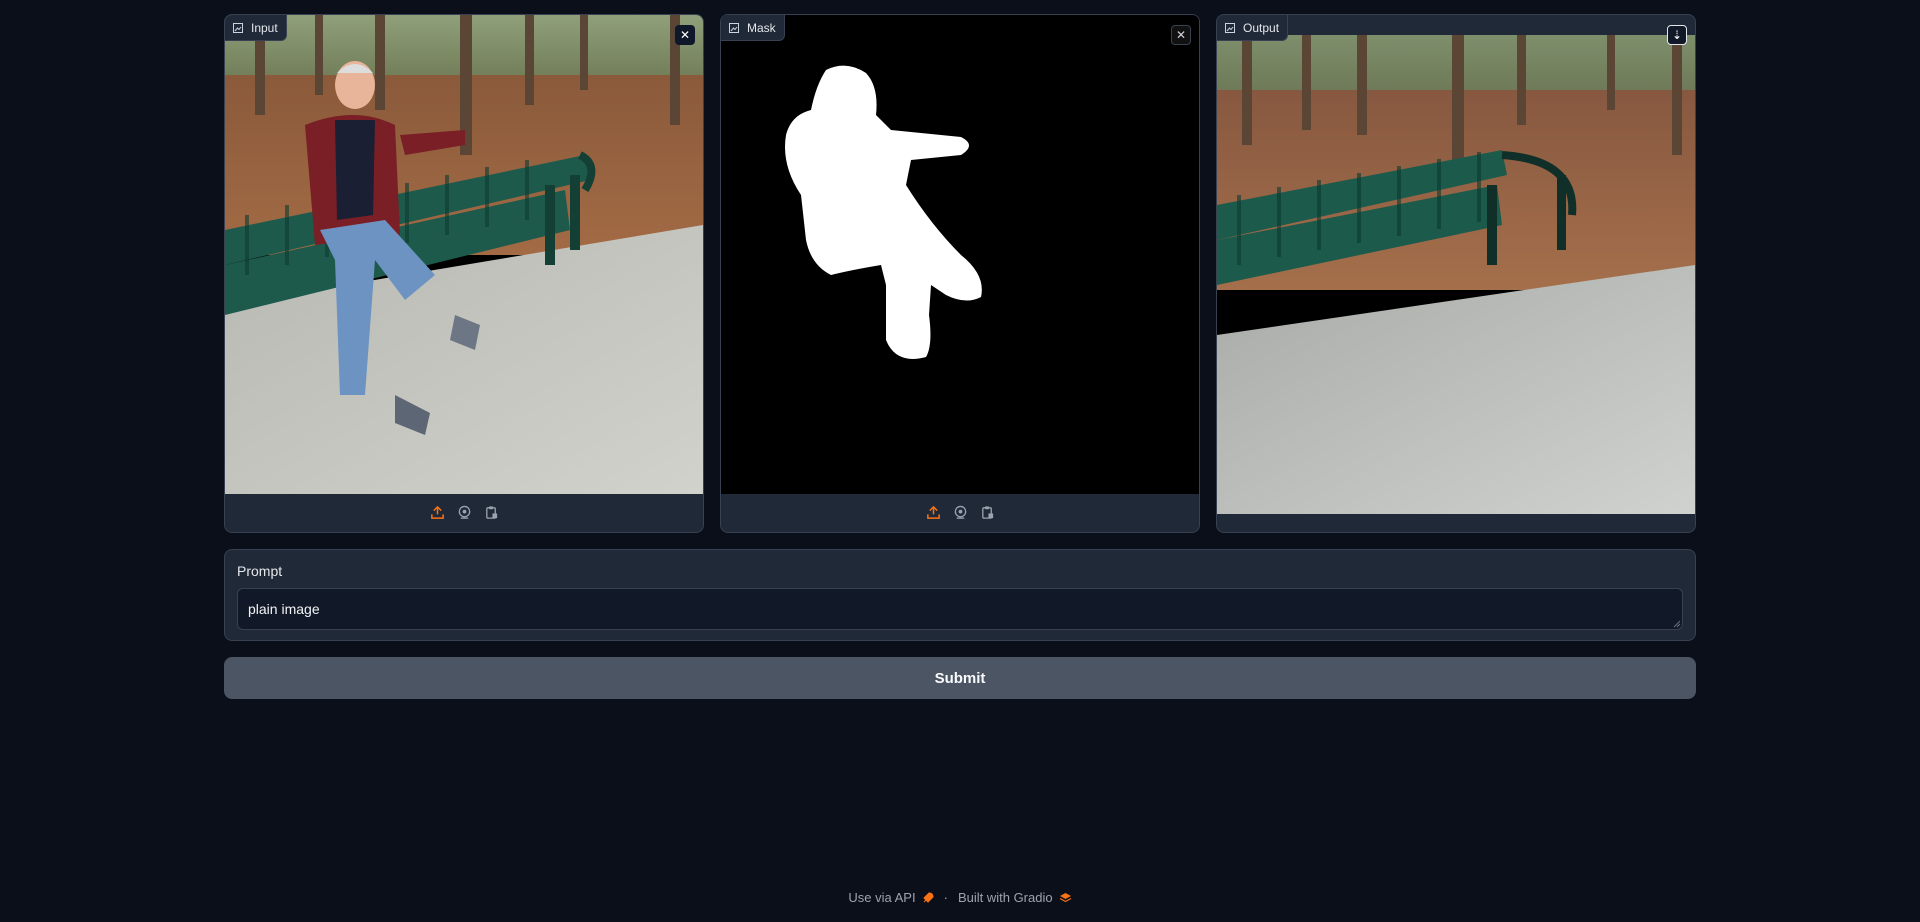  I want to click on mask-image, so click(960, 254).